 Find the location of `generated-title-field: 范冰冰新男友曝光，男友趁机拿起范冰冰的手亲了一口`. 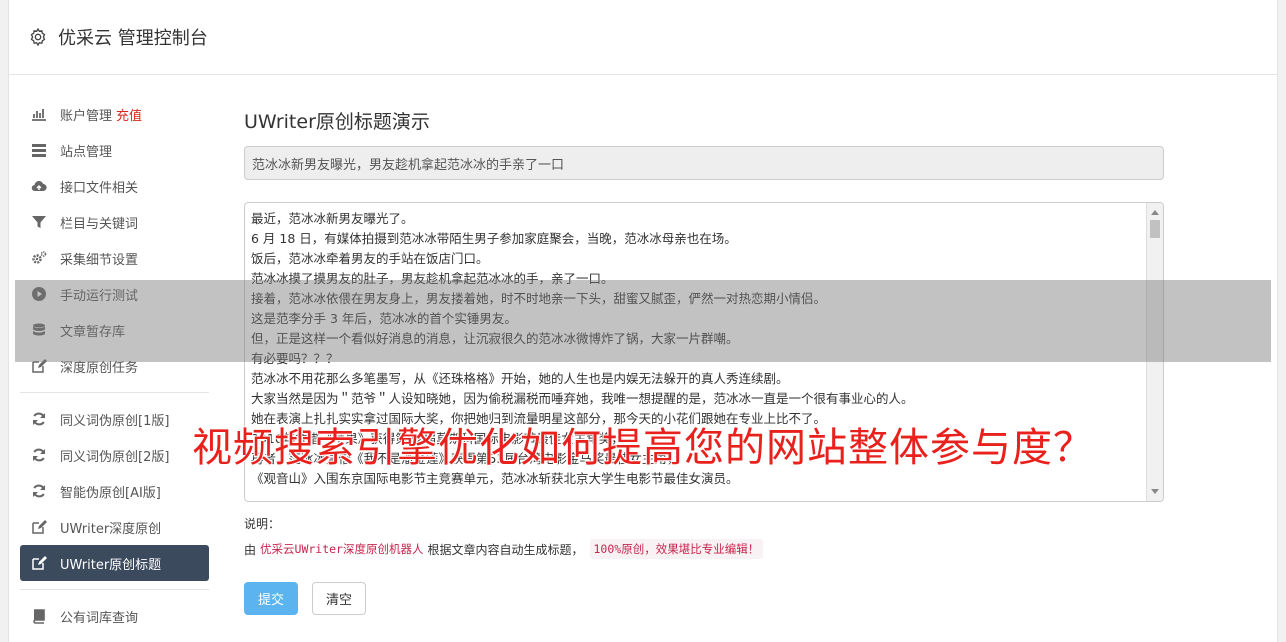

generated-title-field: 范冰冰新男友曝光，男友趁机拿起范冰冰的手亲了一口 is located at coordinates (704, 163).